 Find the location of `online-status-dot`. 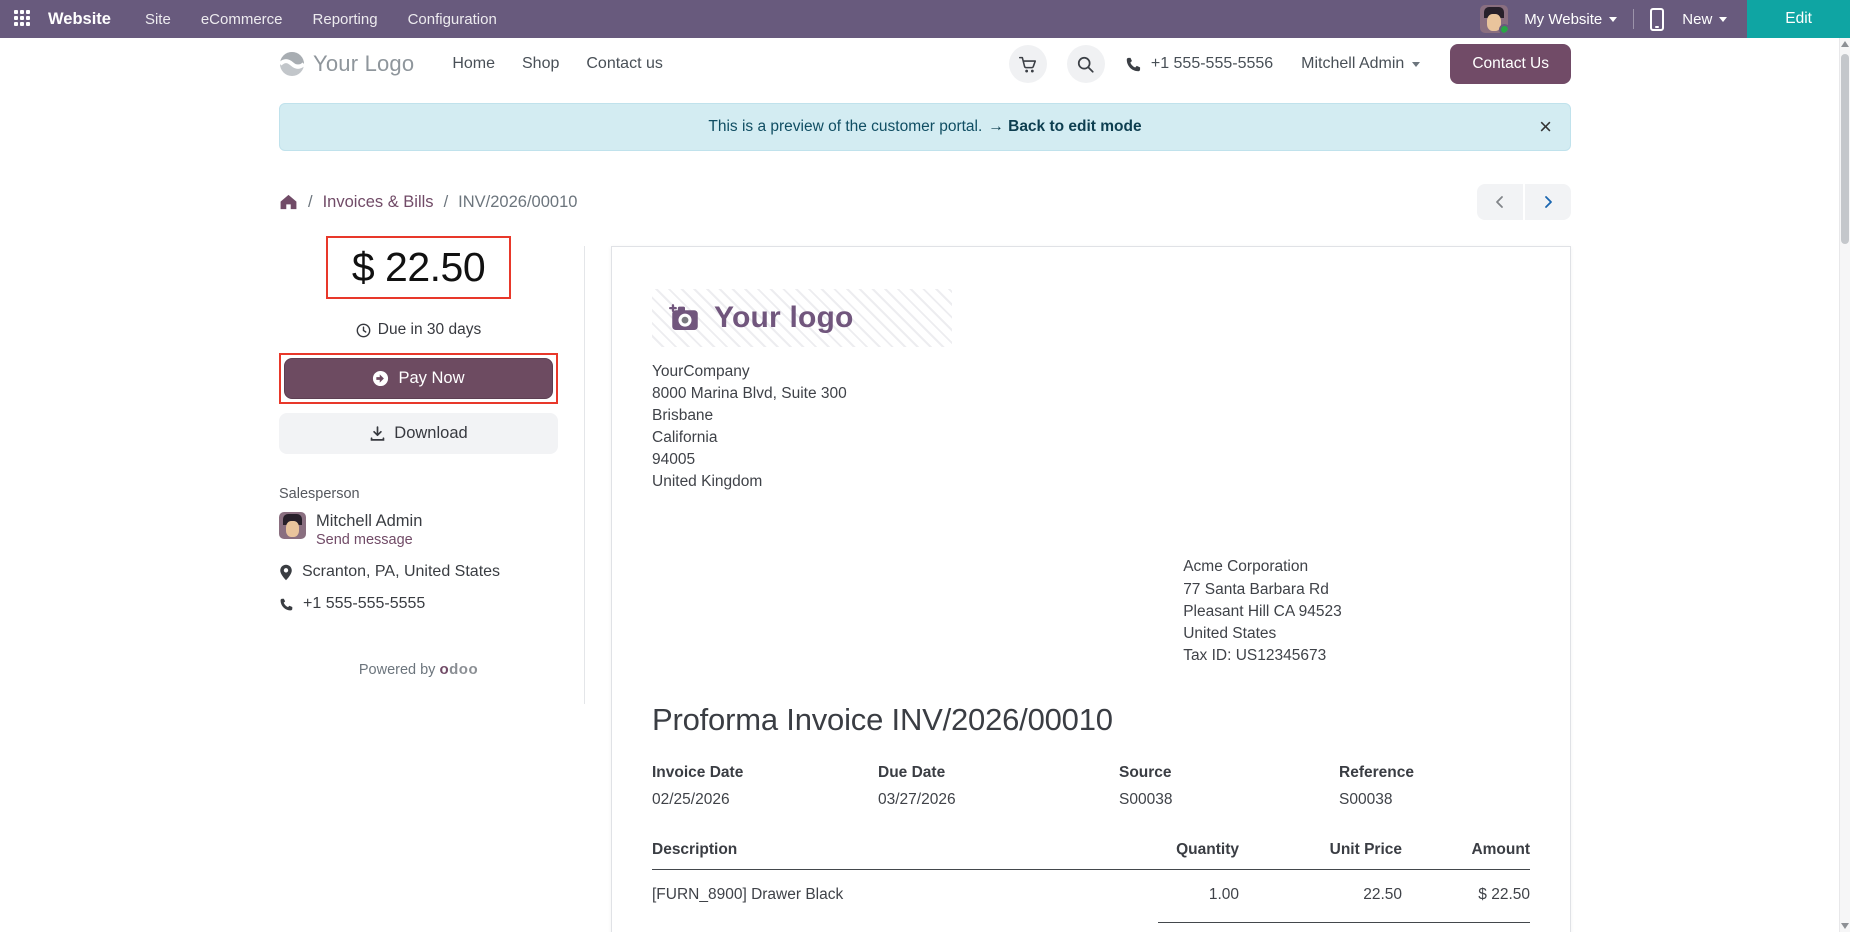

online-status-dot is located at coordinates (1504, 28).